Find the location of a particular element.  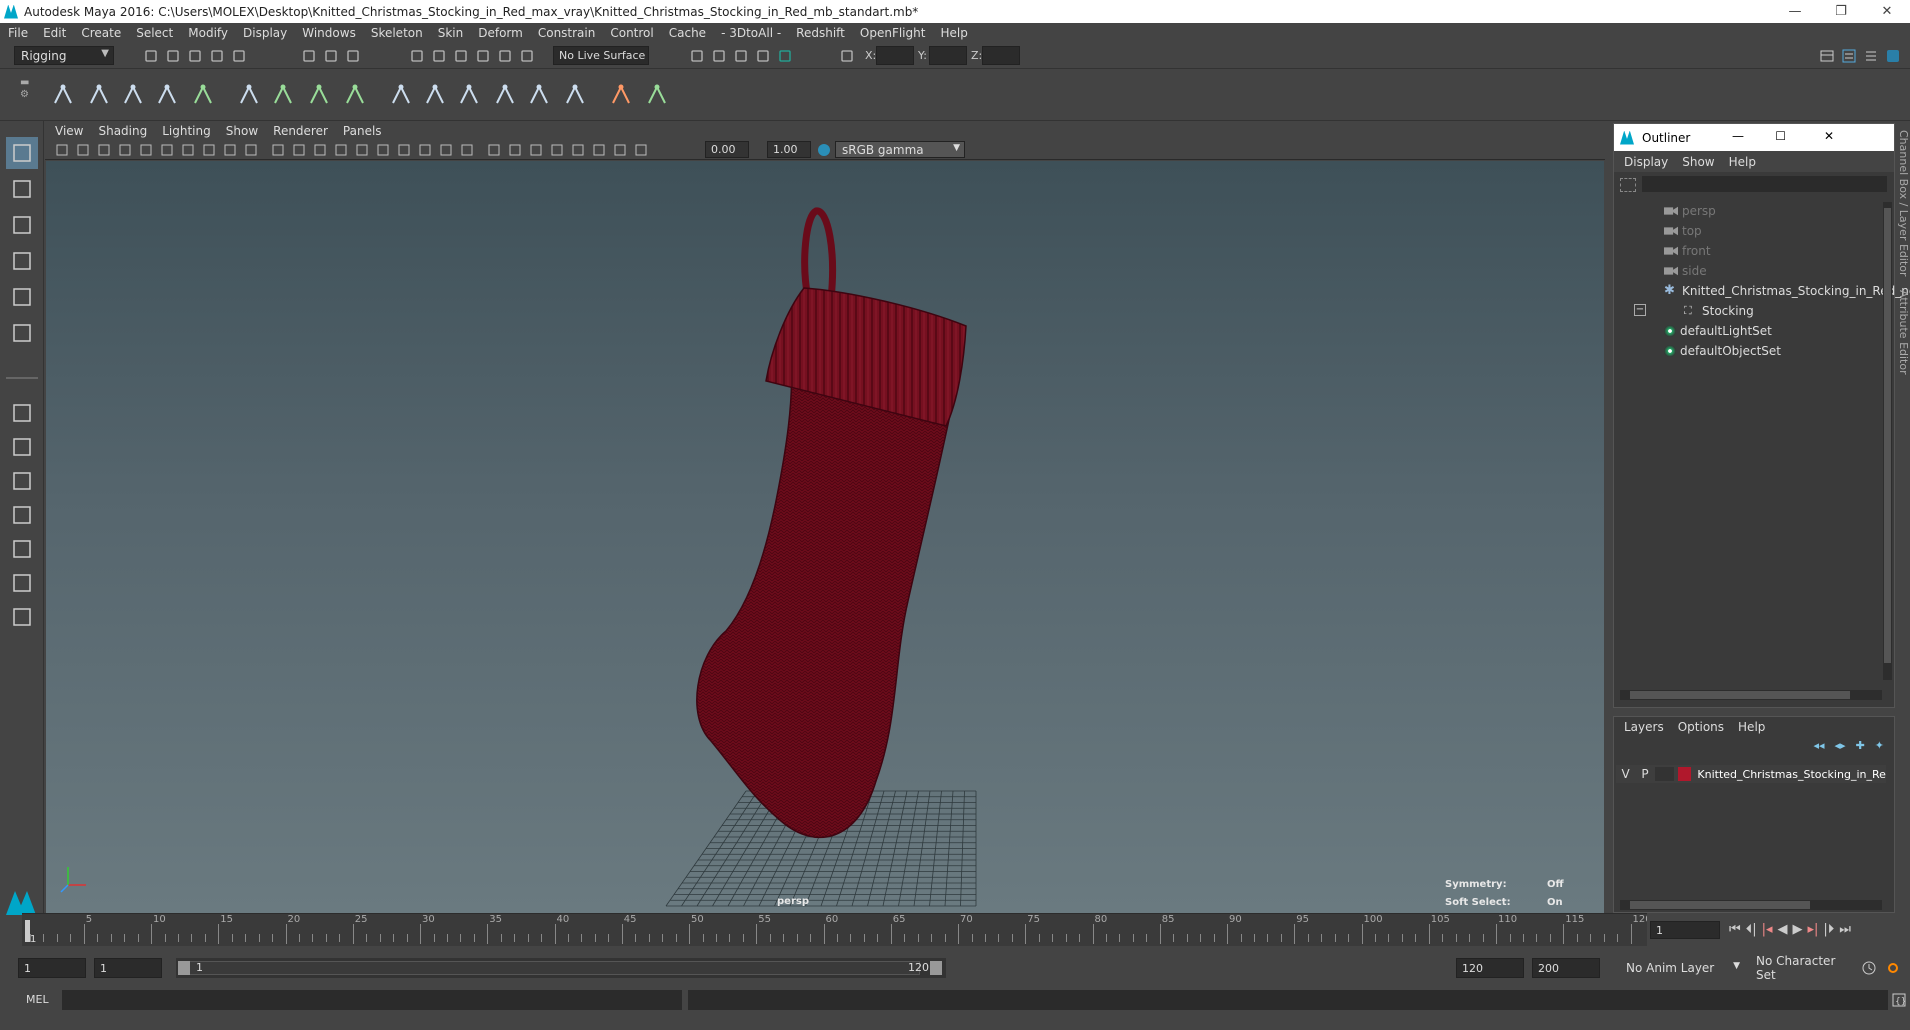

range-start-handle is located at coordinates (184, 968).